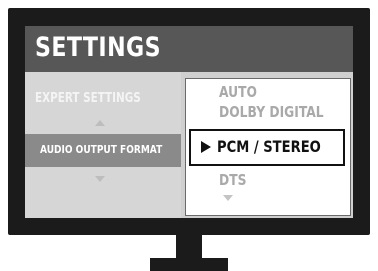 This screenshot has width=378, height=271. What do you see at coordinates (189, 49) in the screenshot?
I see `title-bar: SETTINGS` at bounding box center [189, 49].